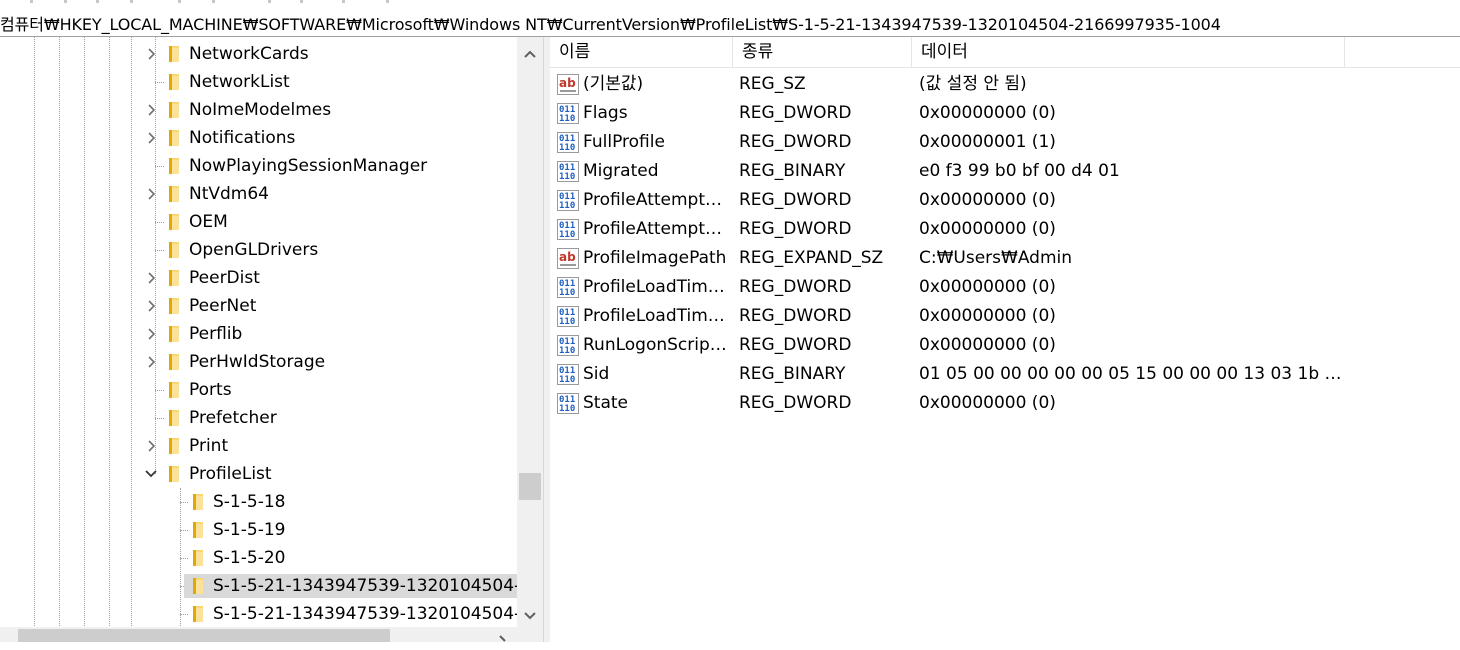 The height and width of the screenshot is (650, 1460). What do you see at coordinates (151, 474) in the screenshot?
I see `chevron-down-icon` at bounding box center [151, 474].